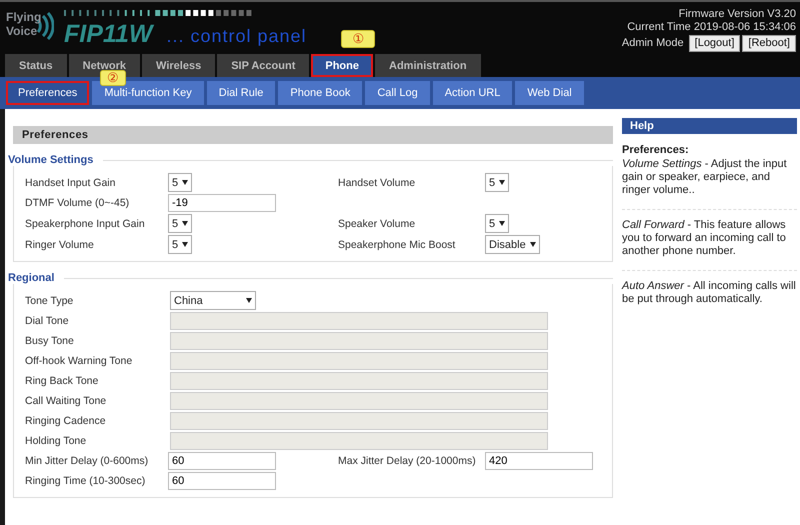 This screenshot has width=800, height=525. What do you see at coordinates (711, 27) in the screenshot?
I see `current-time: Current Time 2019-08-06 15:34:06` at bounding box center [711, 27].